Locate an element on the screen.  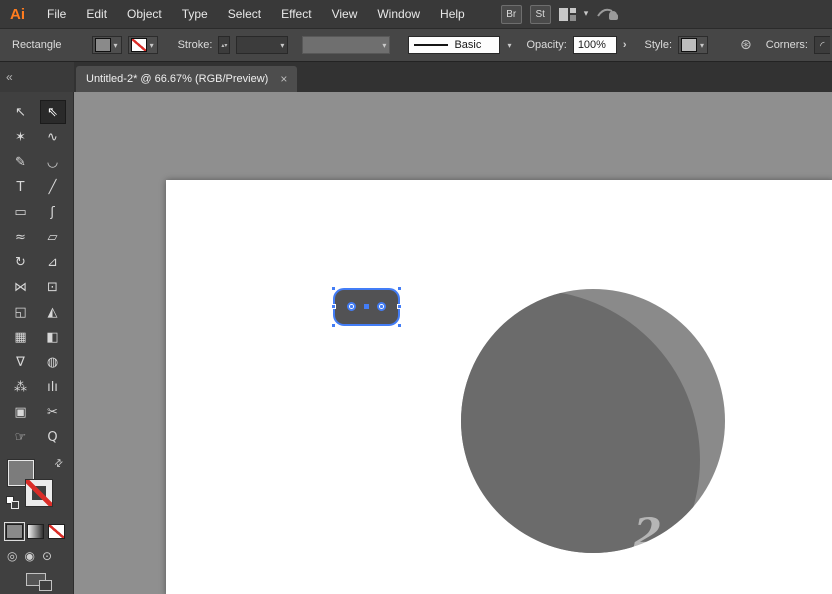
type-tool: T is located at coordinates (21, 187).